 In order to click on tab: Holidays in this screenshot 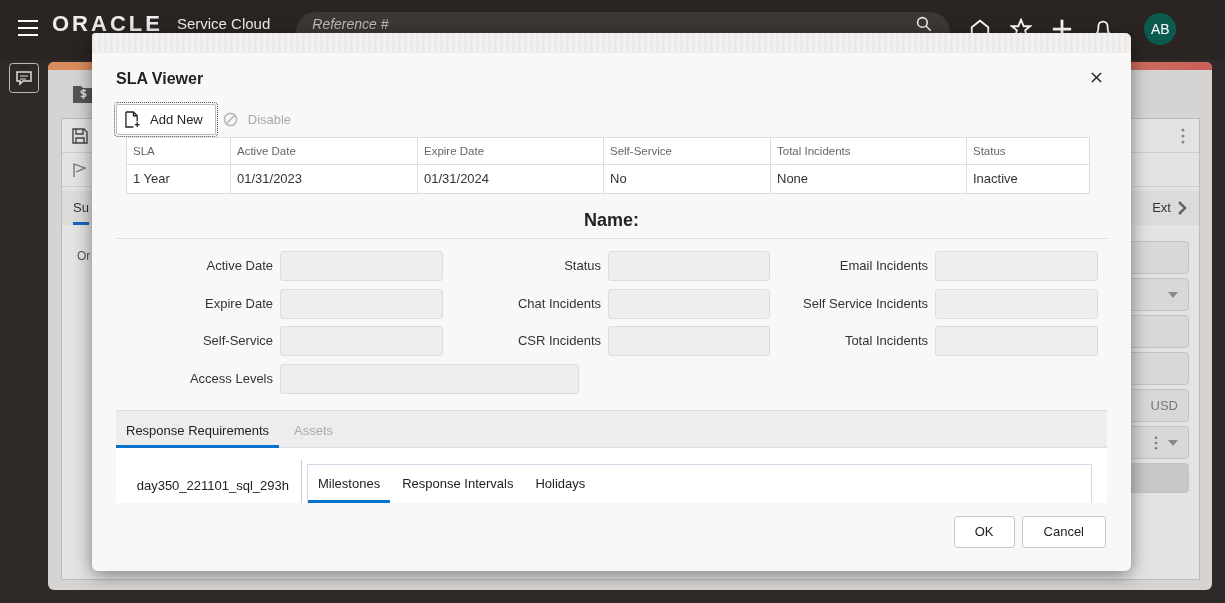, I will do `click(560, 483)`.